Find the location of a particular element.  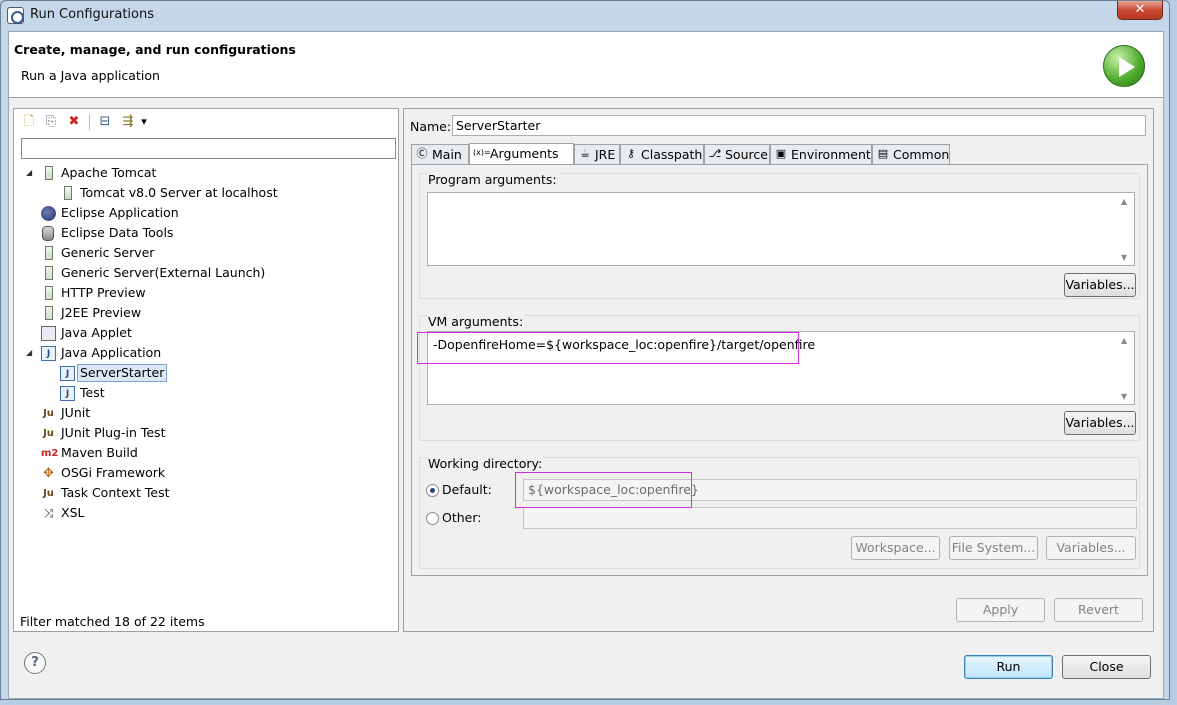

common-tab-icon: ▤ is located at coordinates (883, 153).